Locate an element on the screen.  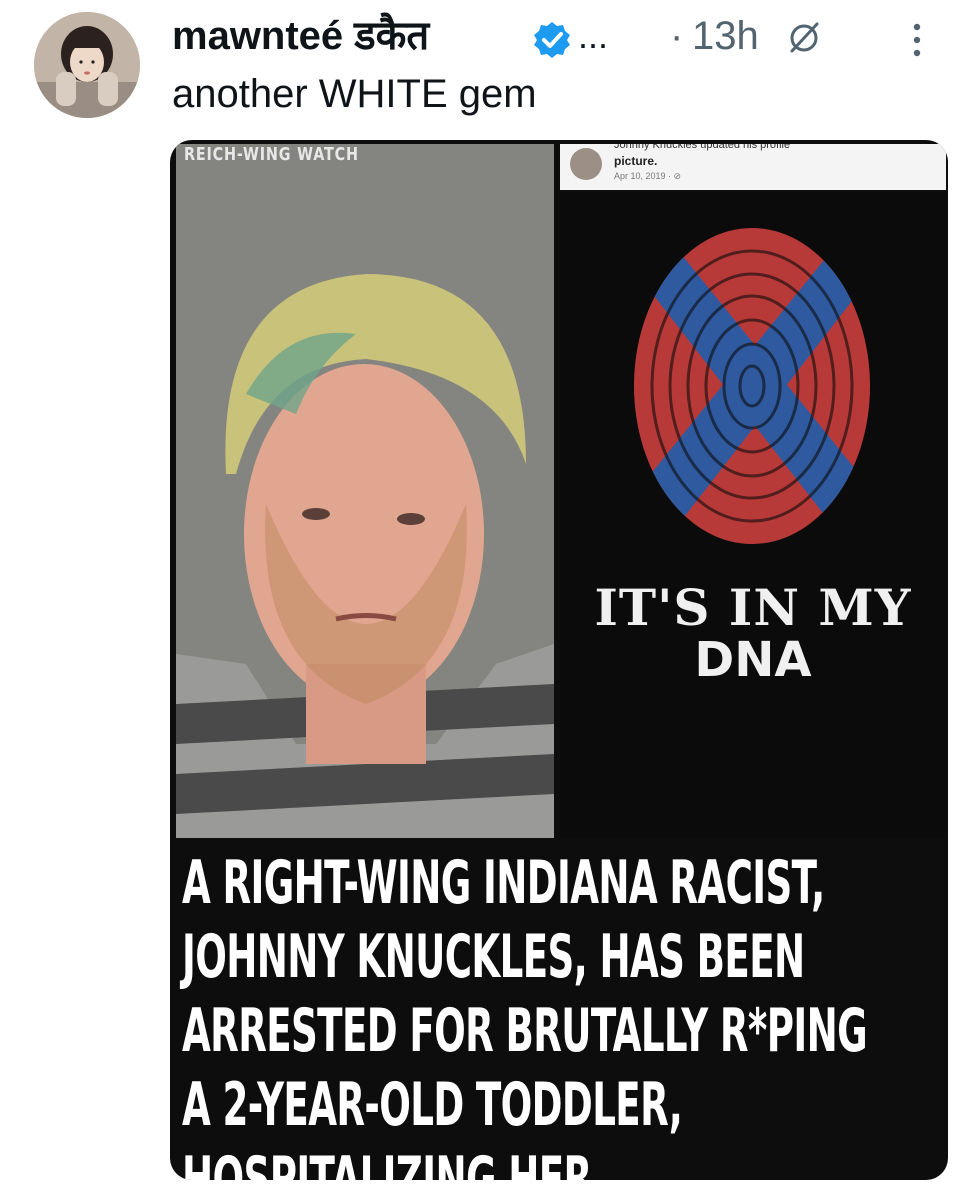
headline-line: A RIGHT-WING INDIANA RACIST, is located at coordinates (503, 883).